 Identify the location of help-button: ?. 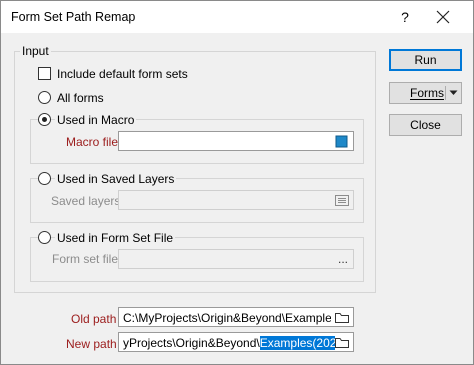
(405, 17).